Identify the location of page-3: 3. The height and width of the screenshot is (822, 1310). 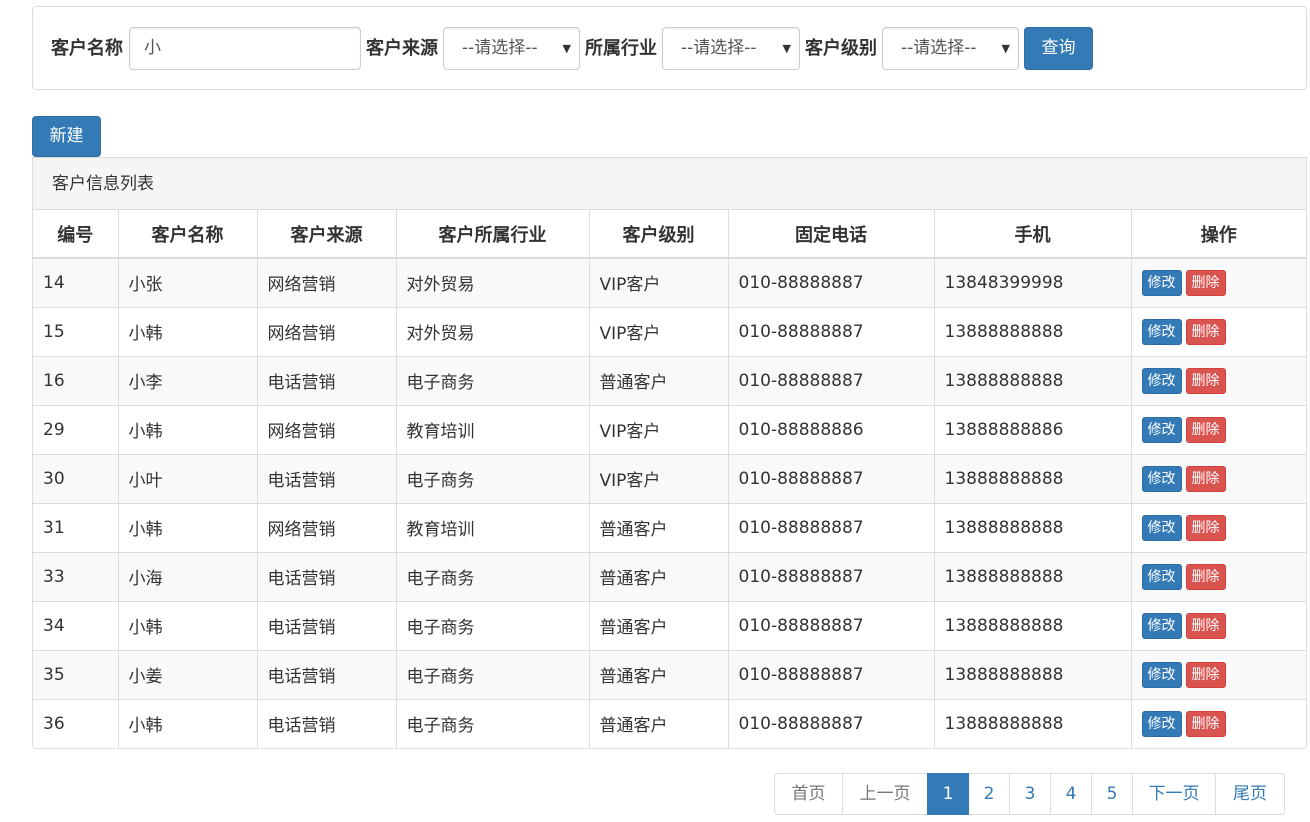
(1030, 794).